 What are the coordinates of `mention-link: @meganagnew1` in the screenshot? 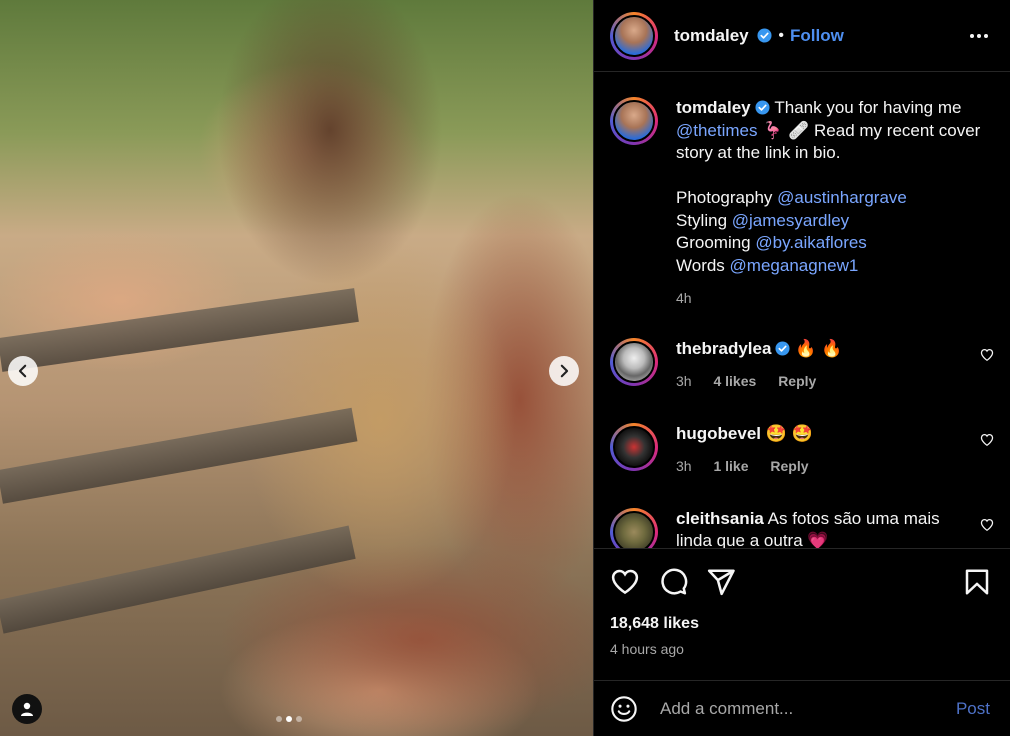 It's located at (794, 265).